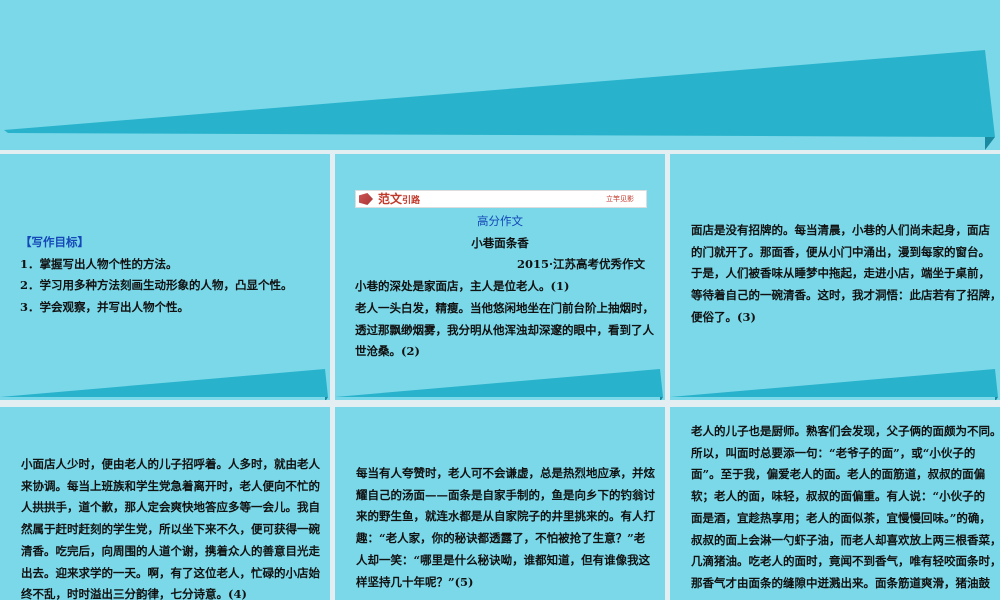  What do you see at coordinates (156, 285) in the screenshot?
I see `goal-item: 2．学习用多种方法刻画生动形象的人物，凸显个性。` at bounding box center [156, 285].